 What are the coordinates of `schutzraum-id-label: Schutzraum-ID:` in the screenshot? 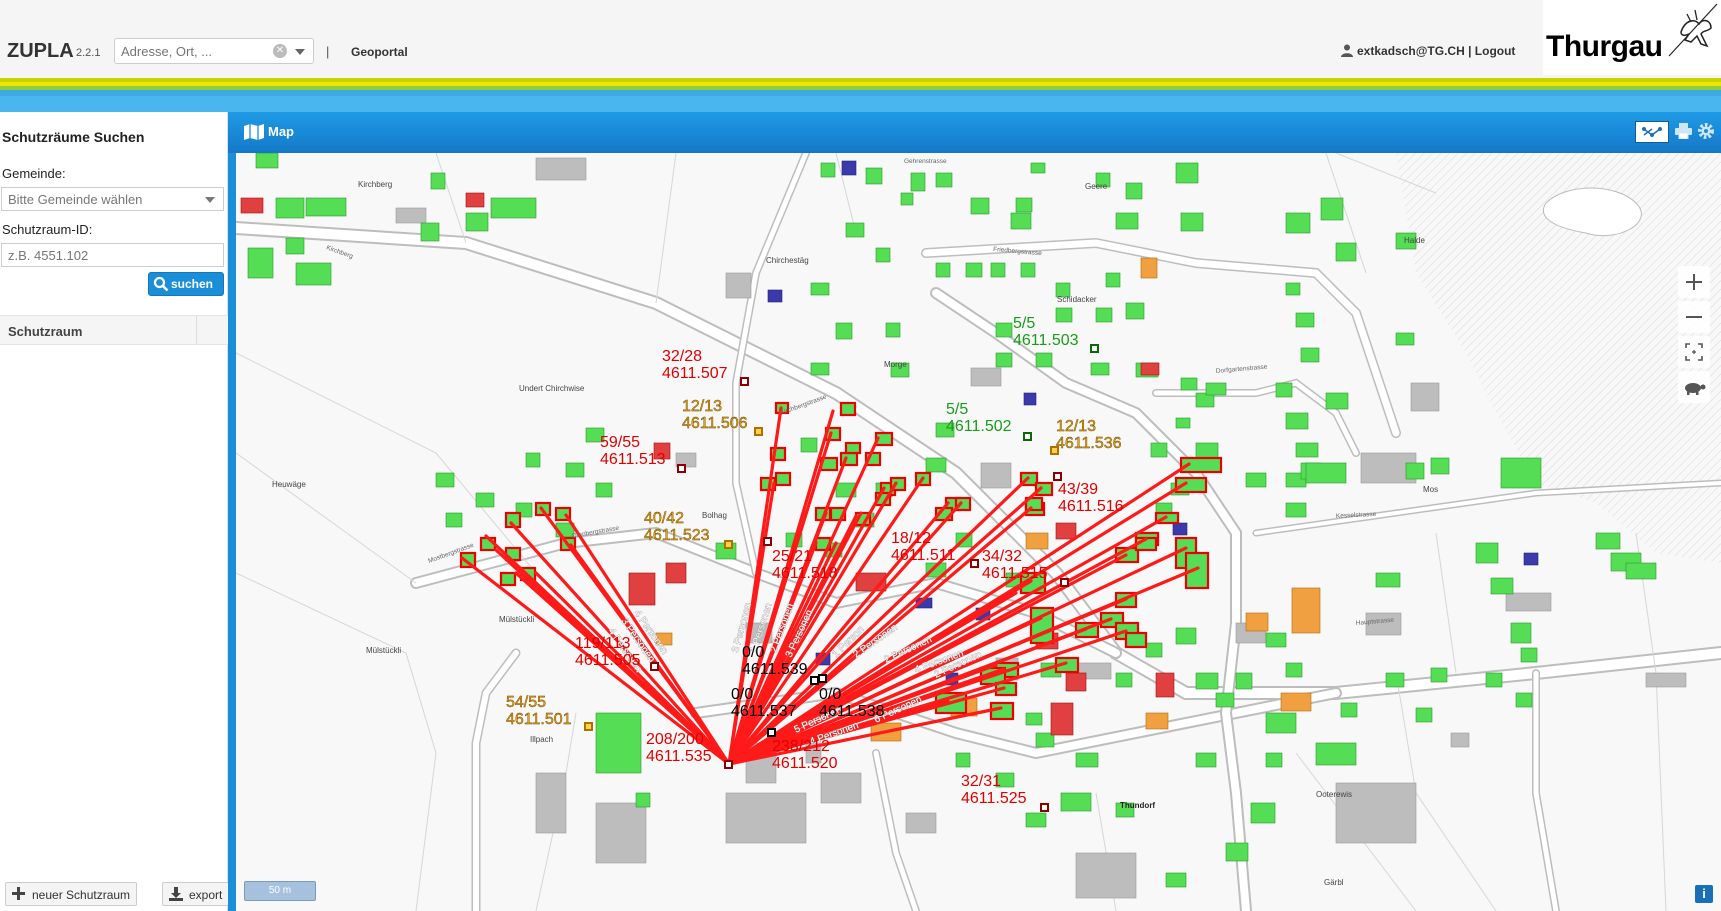 It's located at (47, 229).